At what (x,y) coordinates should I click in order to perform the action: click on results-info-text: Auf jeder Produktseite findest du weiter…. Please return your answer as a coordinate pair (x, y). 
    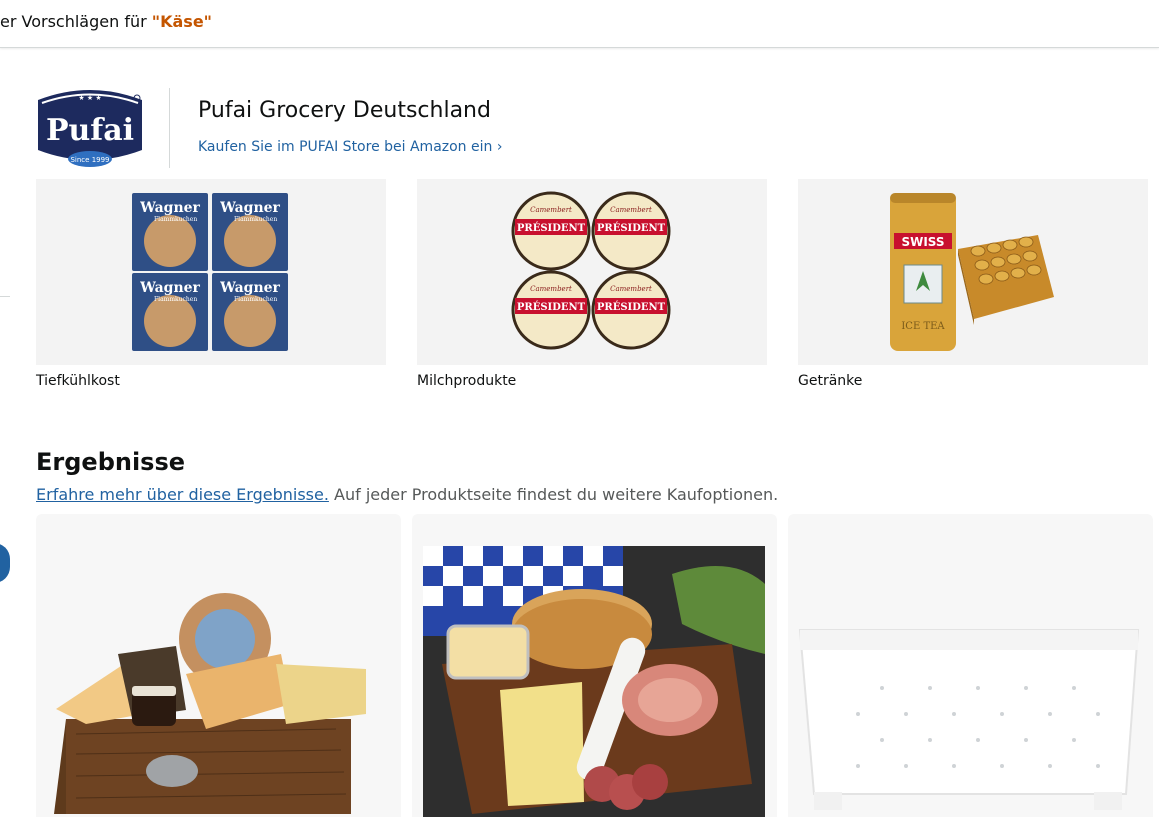
    Looking at the image, I should click on (553, 494).